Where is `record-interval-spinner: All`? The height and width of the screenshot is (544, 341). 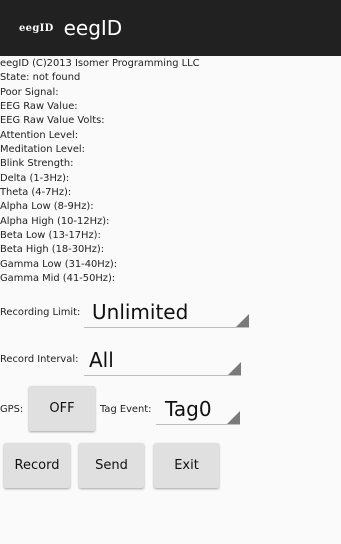 record-interval-spinner: All is located at coordinates (162, 358).